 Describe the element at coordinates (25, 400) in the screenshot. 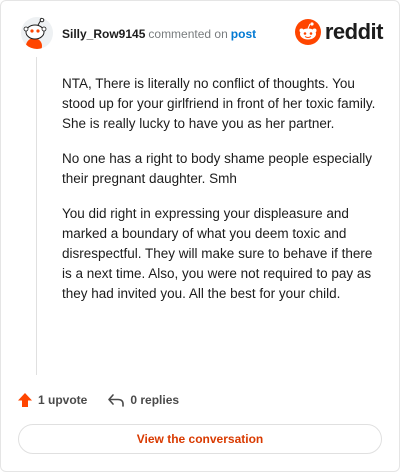

I see `upvote-arrow-icon` at that location.